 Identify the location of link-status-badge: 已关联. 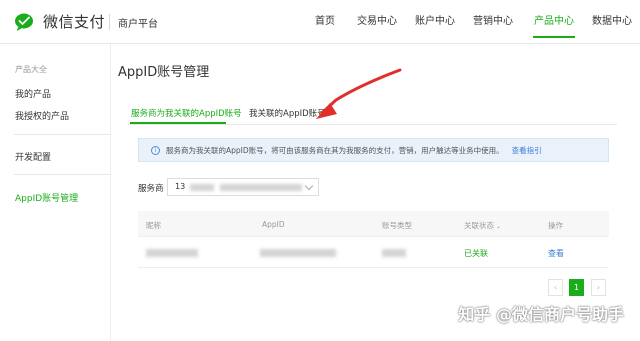
(476, 253).